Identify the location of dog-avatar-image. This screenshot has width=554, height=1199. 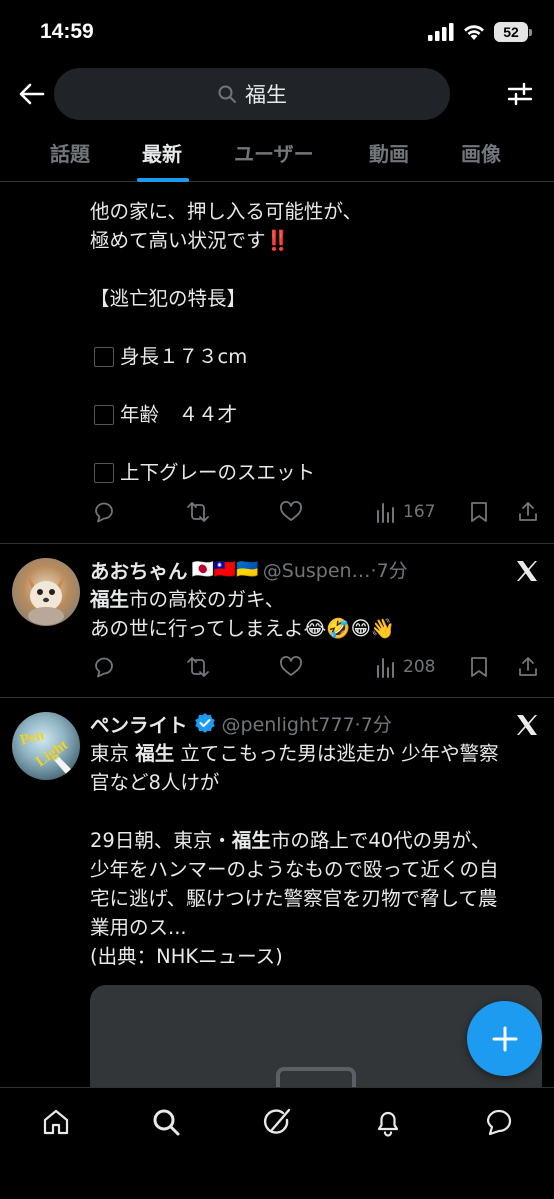
(46, 598).